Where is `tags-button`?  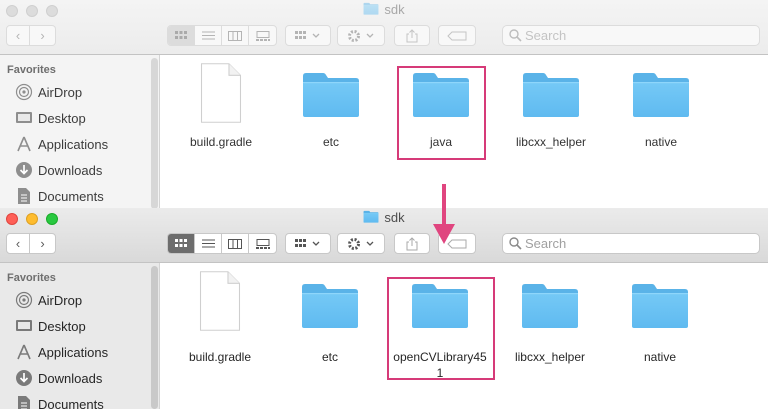
tags-button is located at coordinates (457, 35).